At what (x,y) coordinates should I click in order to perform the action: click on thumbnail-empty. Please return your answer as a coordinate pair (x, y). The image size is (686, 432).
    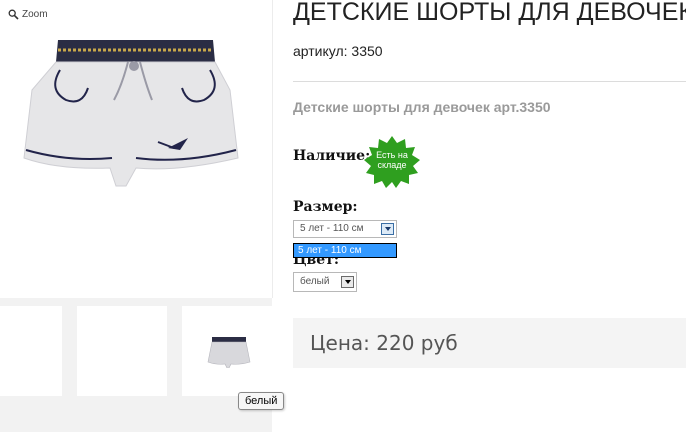
    Looking at the image, I should click on (122, 351).